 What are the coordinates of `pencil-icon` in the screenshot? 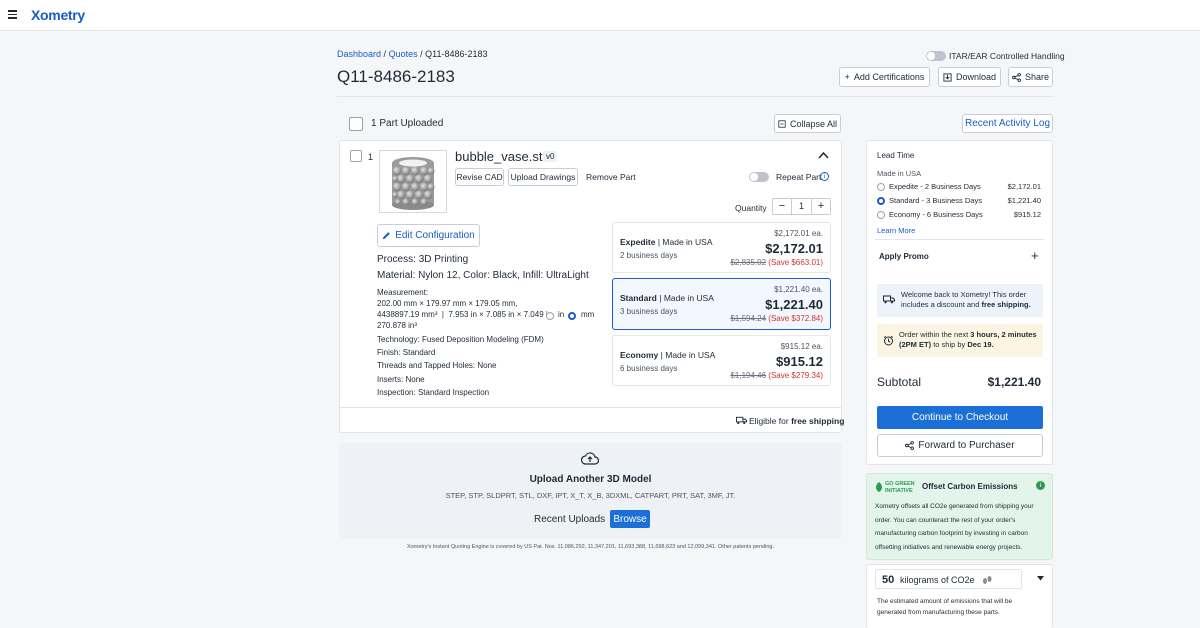 It's located at (387, 236).